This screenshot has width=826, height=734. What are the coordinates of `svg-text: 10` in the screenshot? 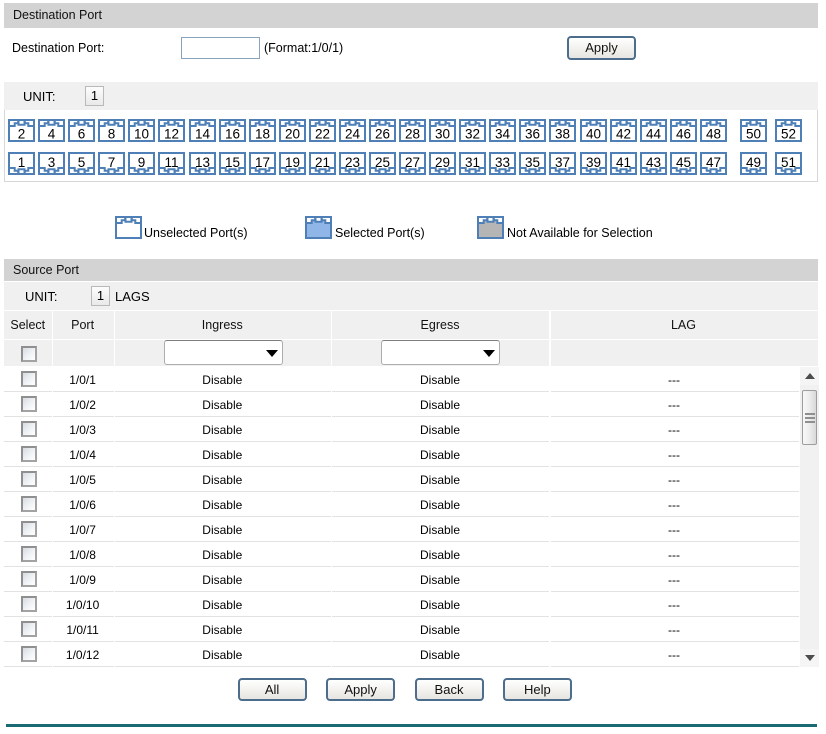 It's located at (141, 133).